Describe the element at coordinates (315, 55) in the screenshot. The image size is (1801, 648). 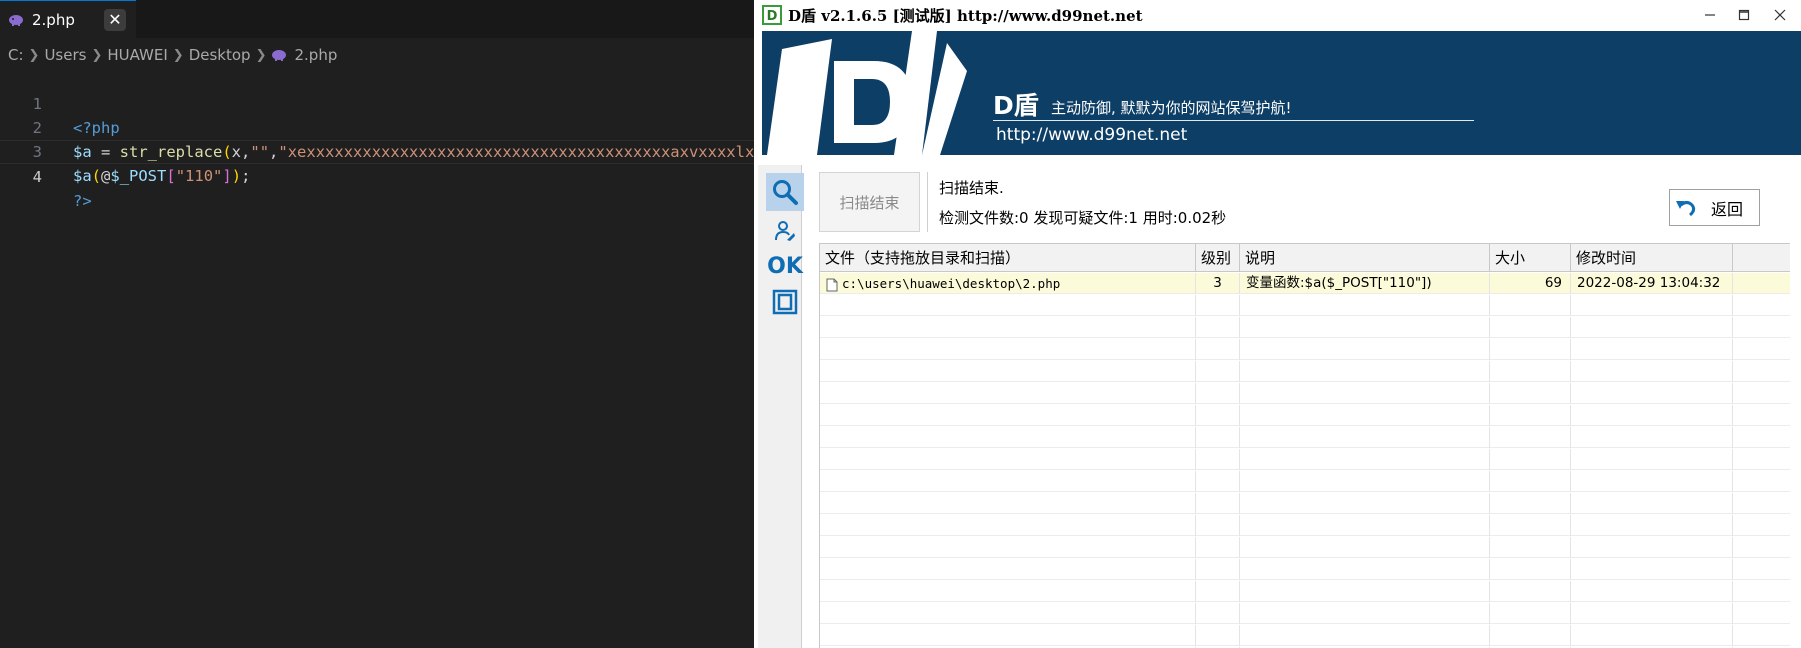
I see `breadcrumb-item-file: 2.php` at that location.